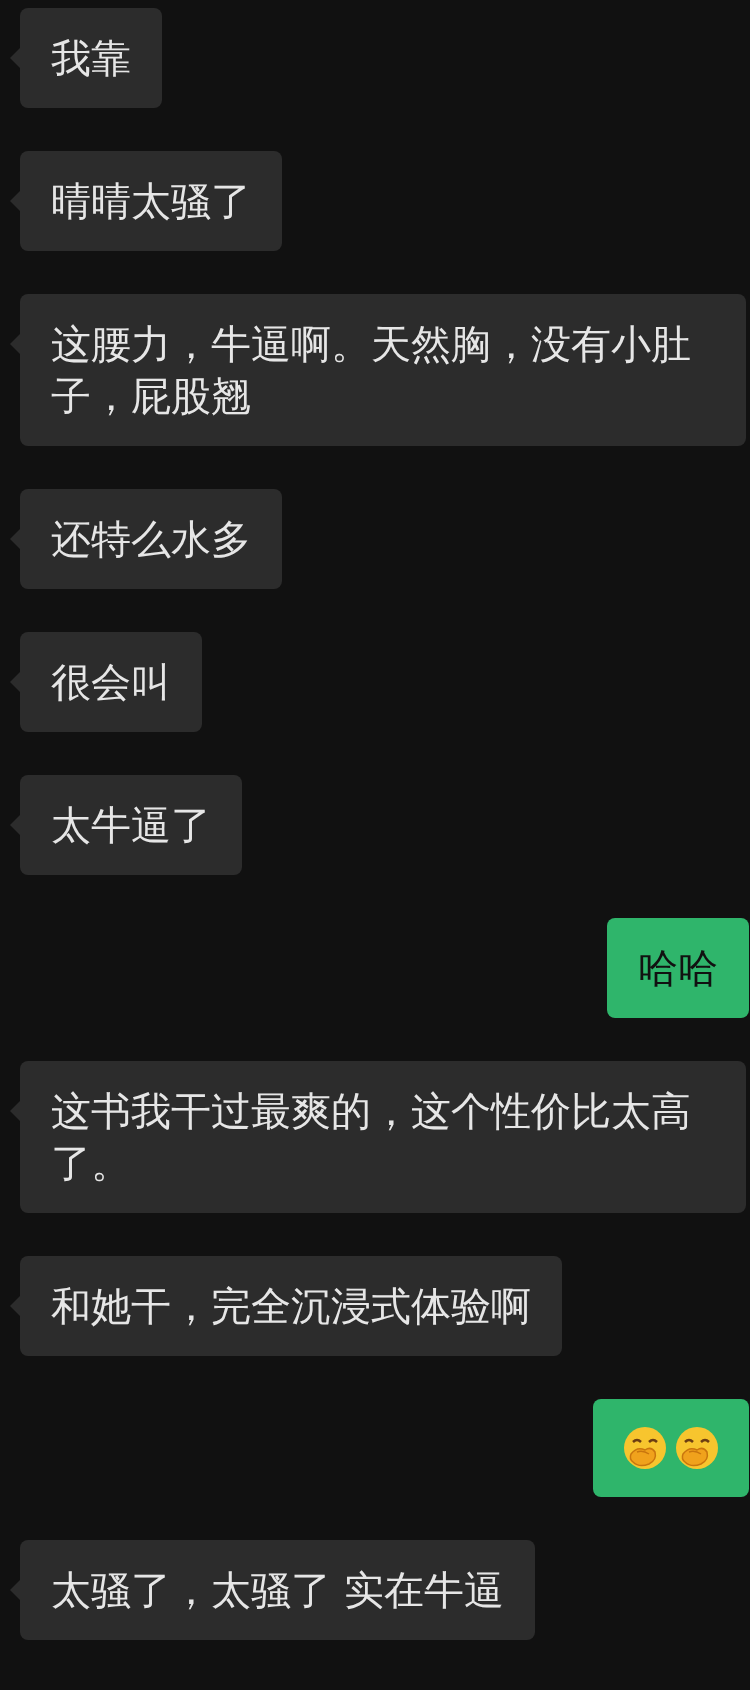  Describe the element at coordinates (91, 58) in the screenshot. I see `message-bubble: 我靠` at that location.